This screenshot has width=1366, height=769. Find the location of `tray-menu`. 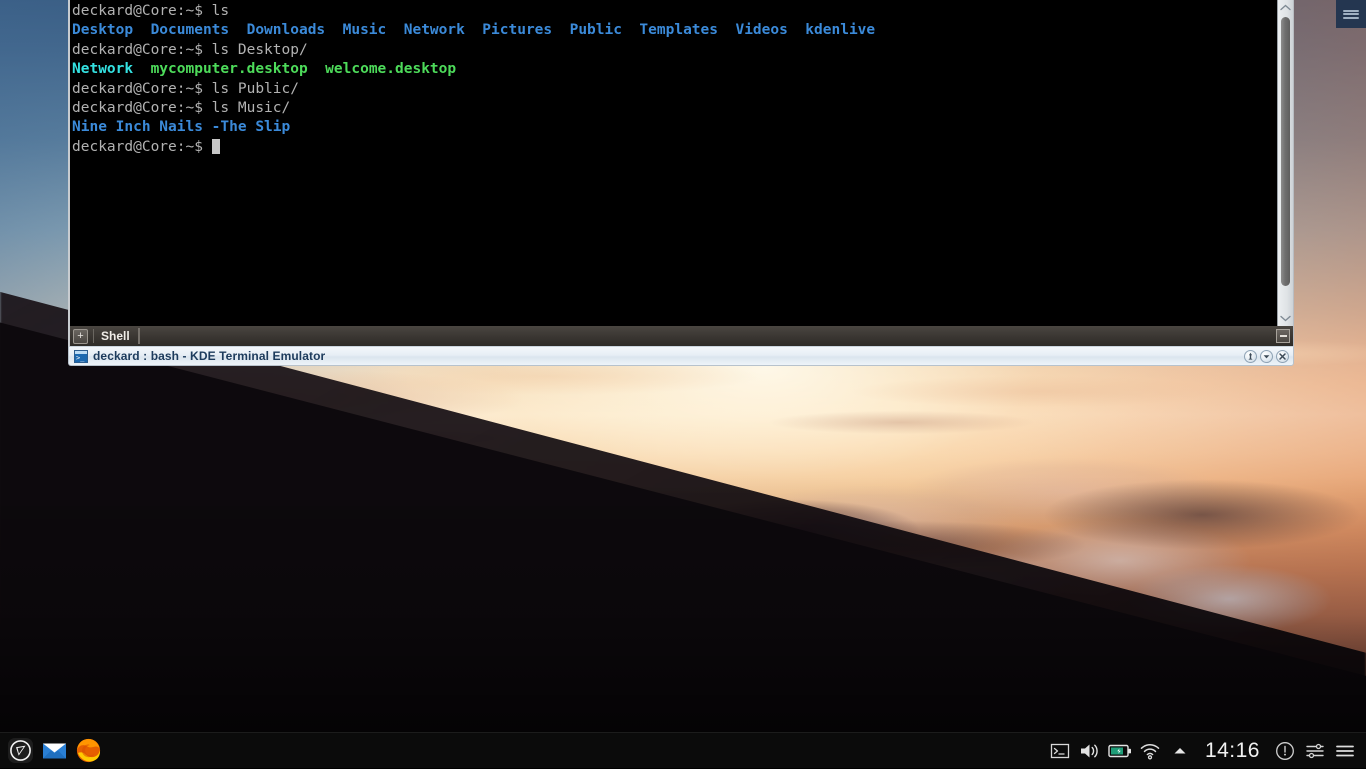

tray-menu is located at coordinates (1345, 751).